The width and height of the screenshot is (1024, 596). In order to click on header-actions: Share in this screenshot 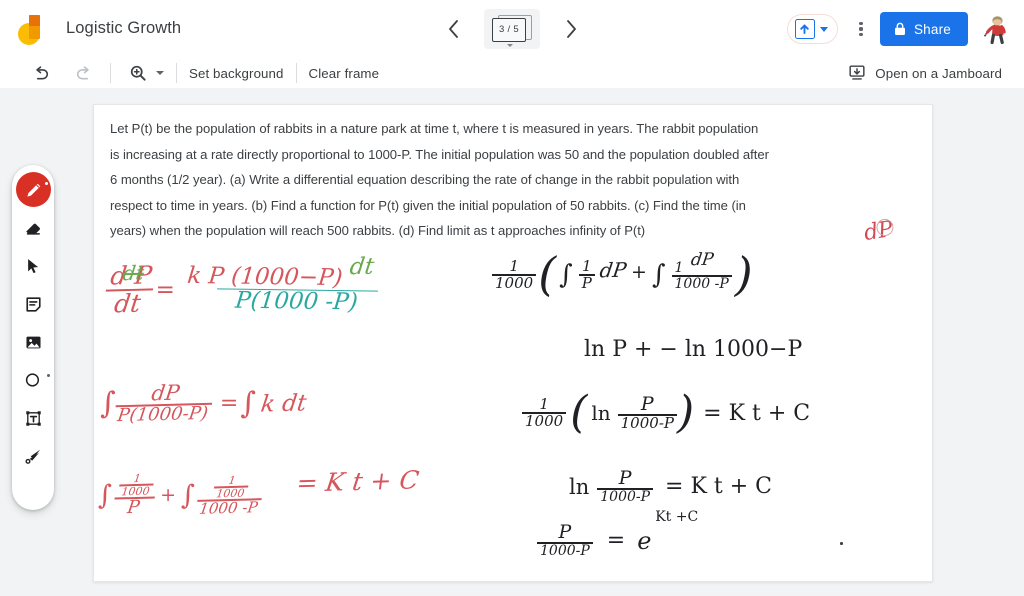, I will do `click(905, 29)`.